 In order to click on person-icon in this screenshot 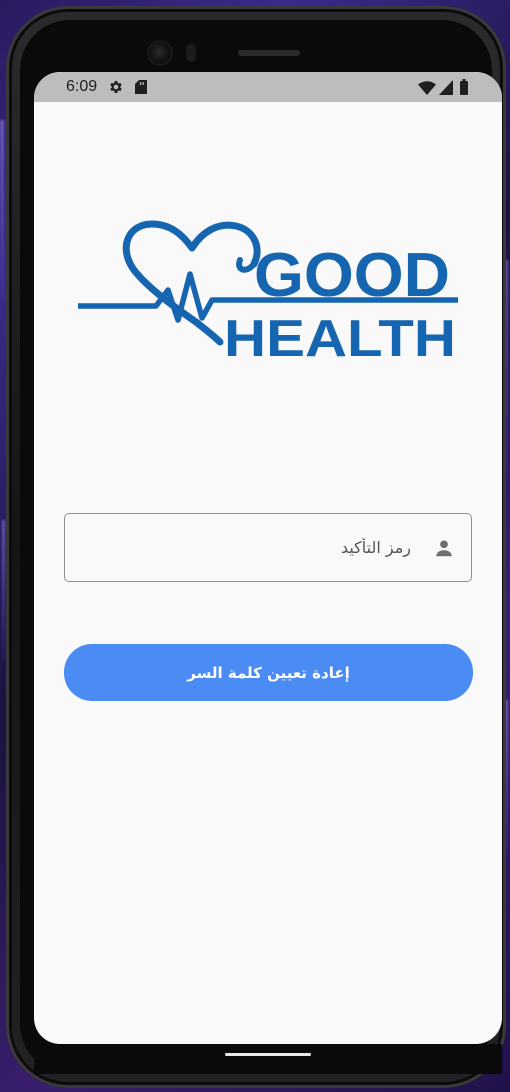, I will do `click(444, 548)`.